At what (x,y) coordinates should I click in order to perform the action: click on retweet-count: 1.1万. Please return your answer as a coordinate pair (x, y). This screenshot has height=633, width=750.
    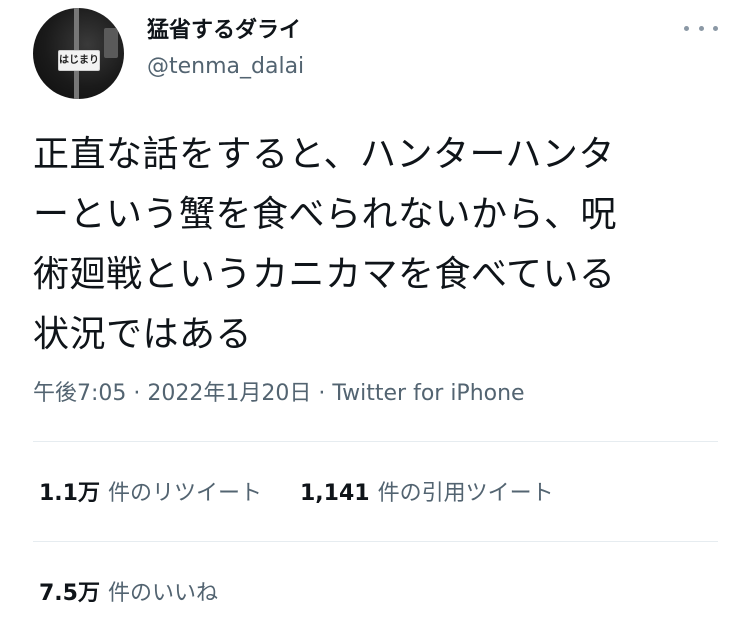
    Looking at the image, I should click on (69, 493).